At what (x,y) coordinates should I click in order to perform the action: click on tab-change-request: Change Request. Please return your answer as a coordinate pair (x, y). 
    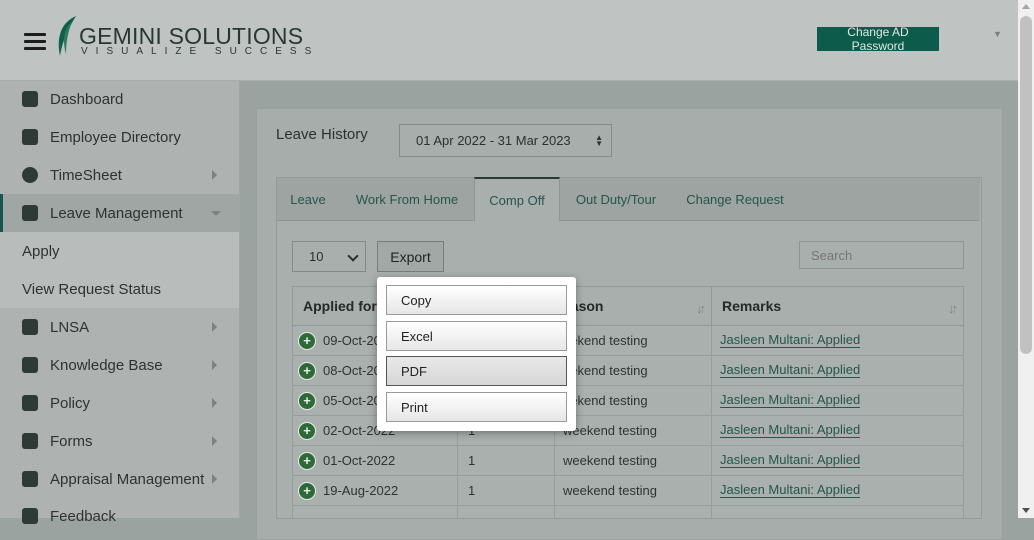
    Looking at the image, I should click on (735, 199).